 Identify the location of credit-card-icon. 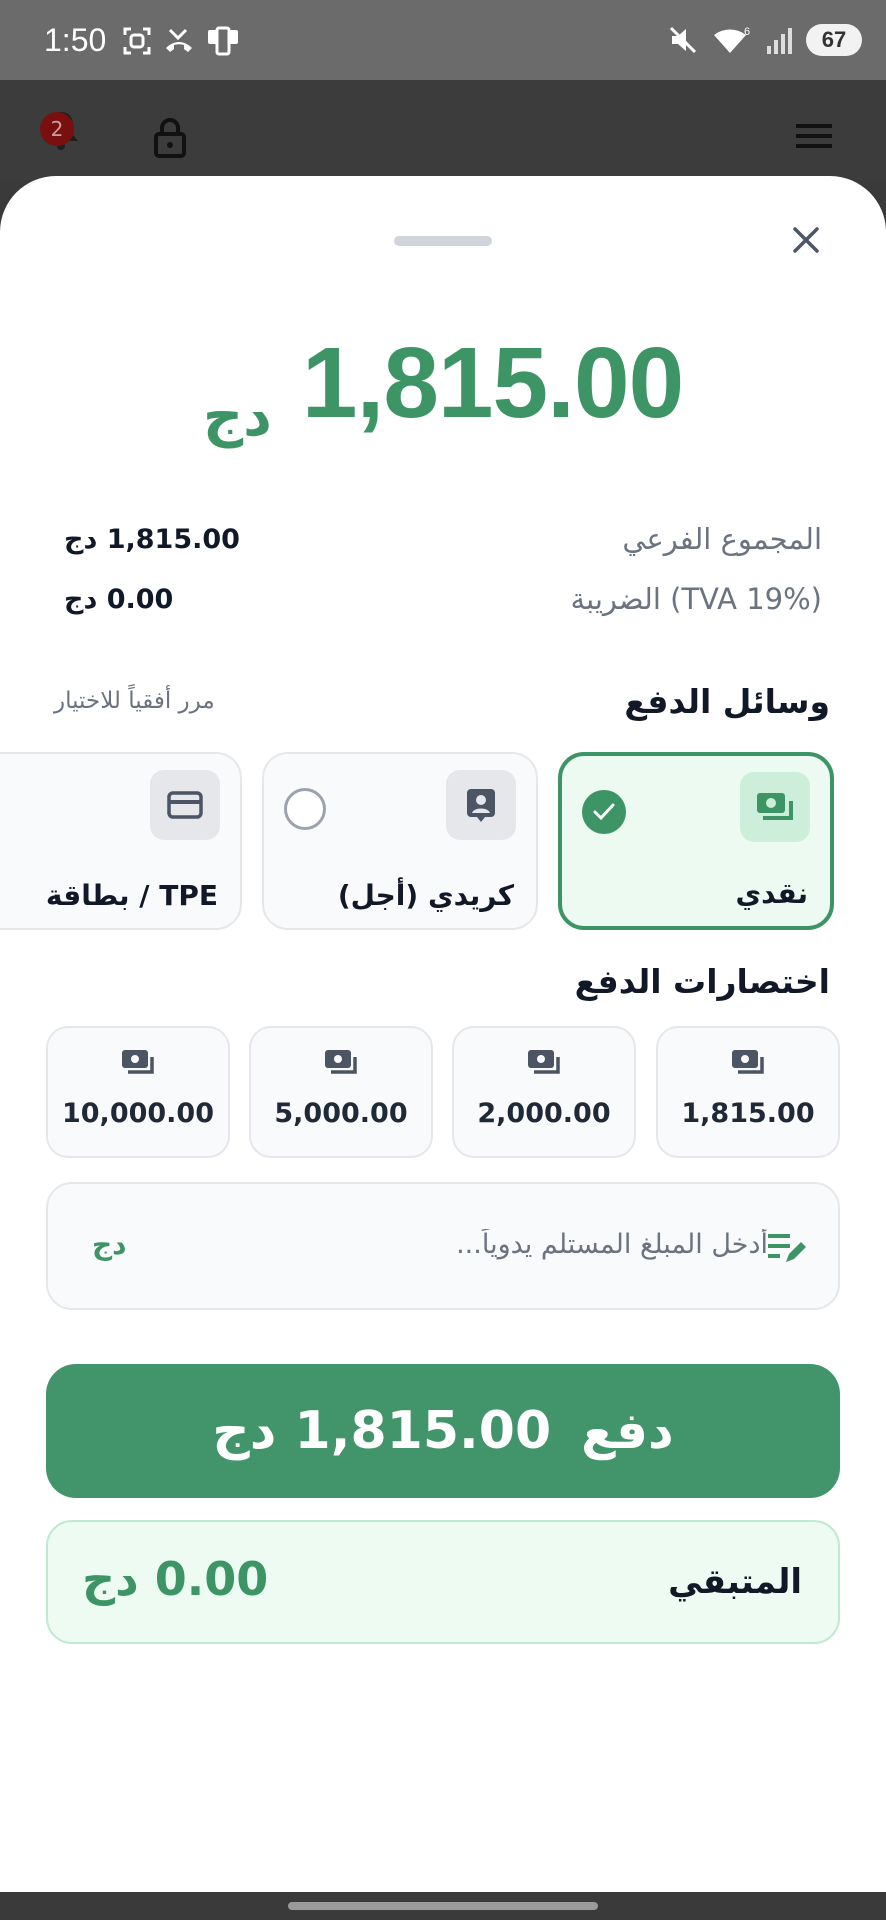
(185, 805).